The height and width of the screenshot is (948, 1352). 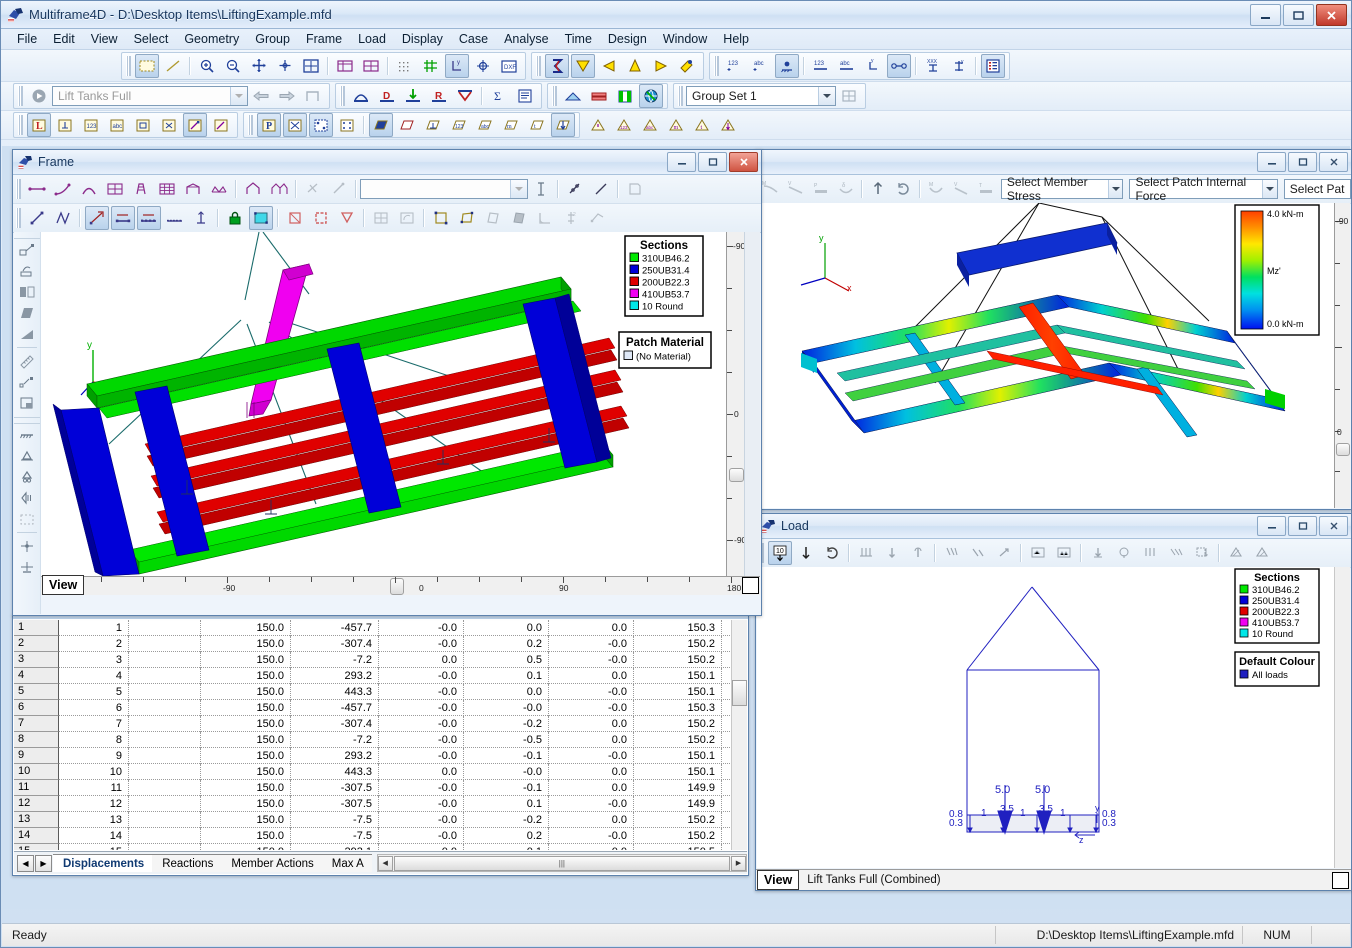 What do you see at coordinates (778, 880) in the screenshot?
I see `load-view-button: View` at bounding box center [778, 880].